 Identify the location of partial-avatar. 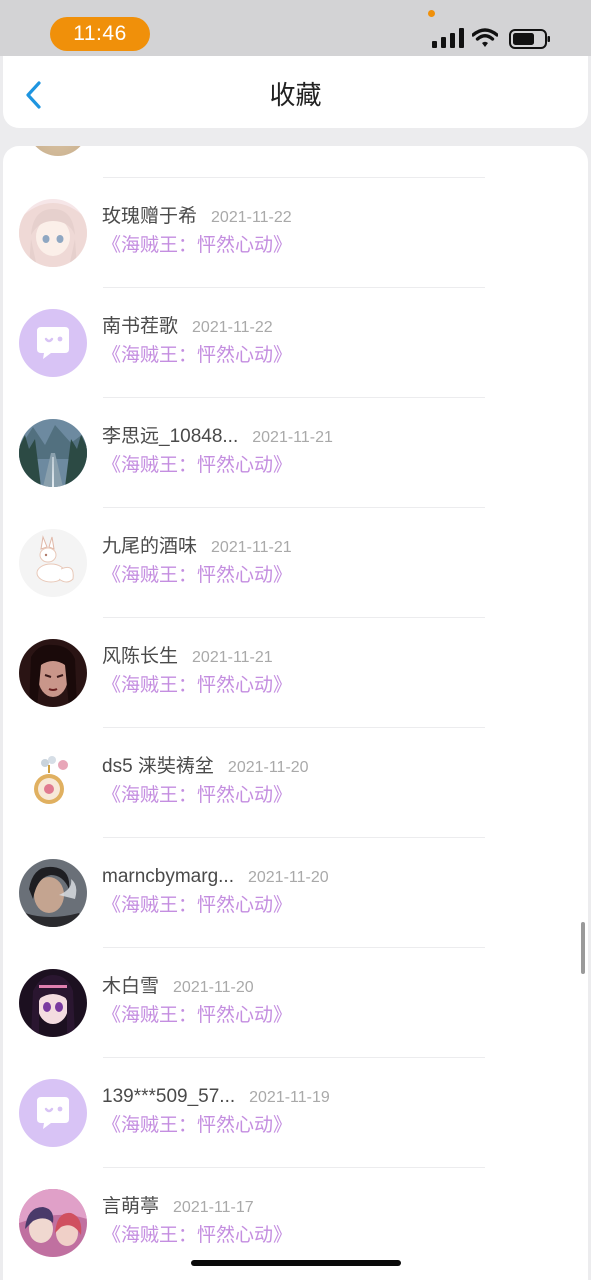
(58, 151).